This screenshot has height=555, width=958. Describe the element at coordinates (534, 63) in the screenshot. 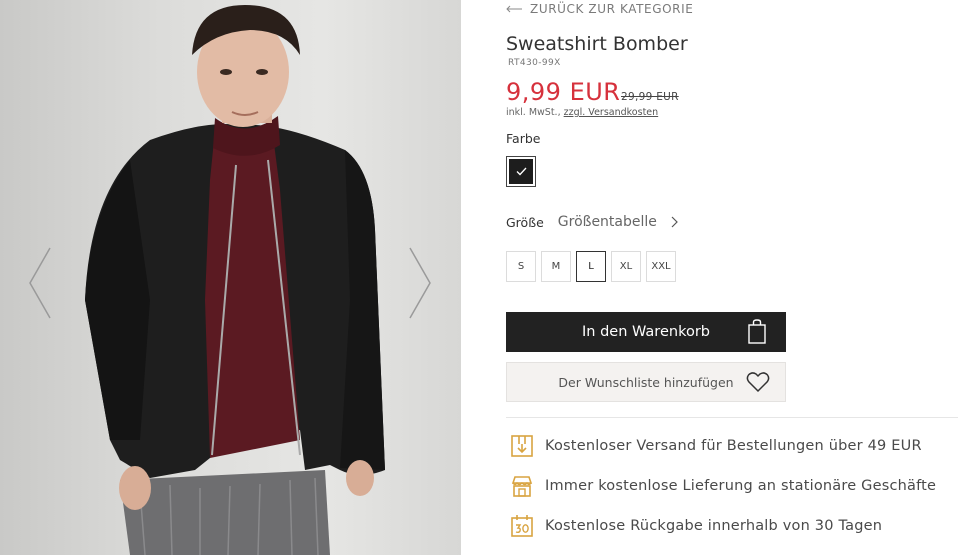

I see `product-sku: RT430-99X` at that location.